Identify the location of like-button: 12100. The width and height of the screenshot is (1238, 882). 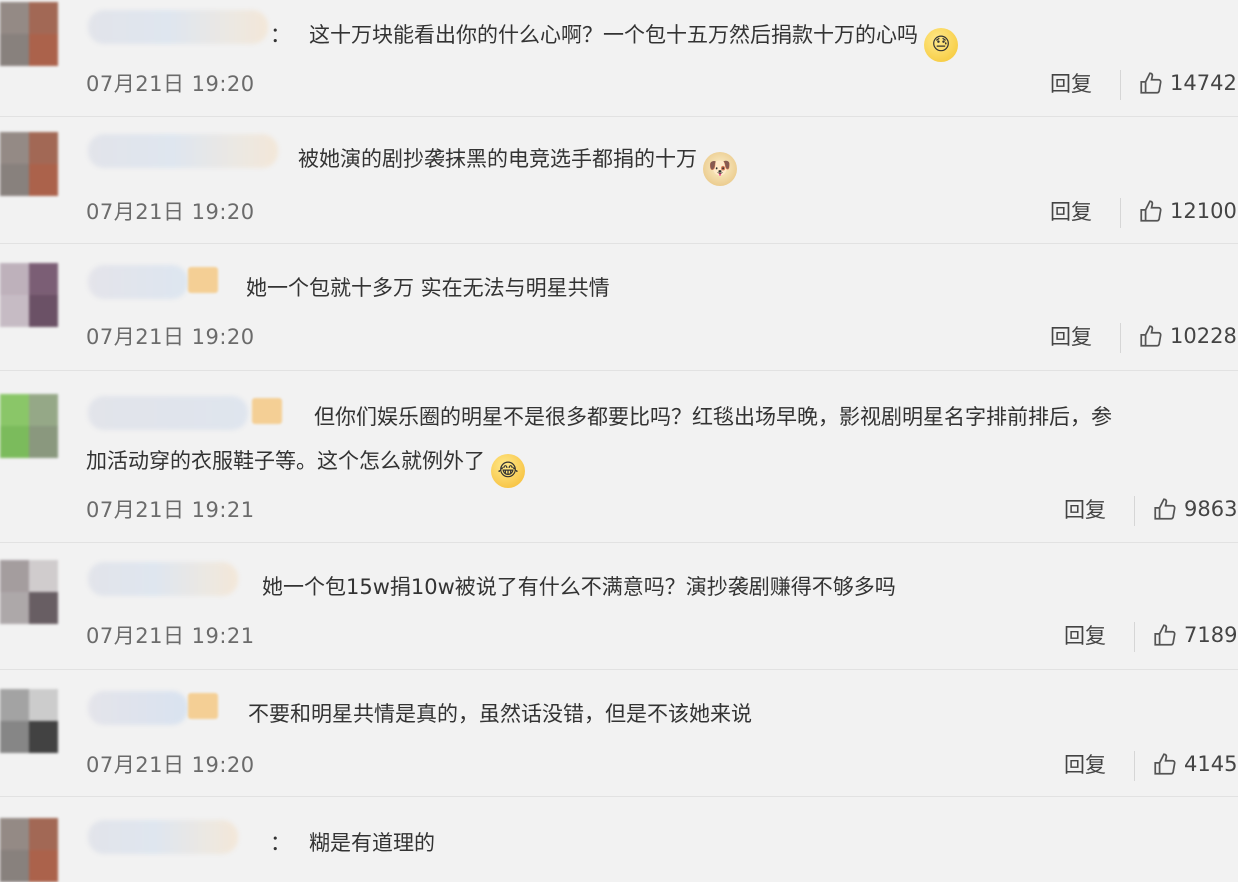
(1187, 211).